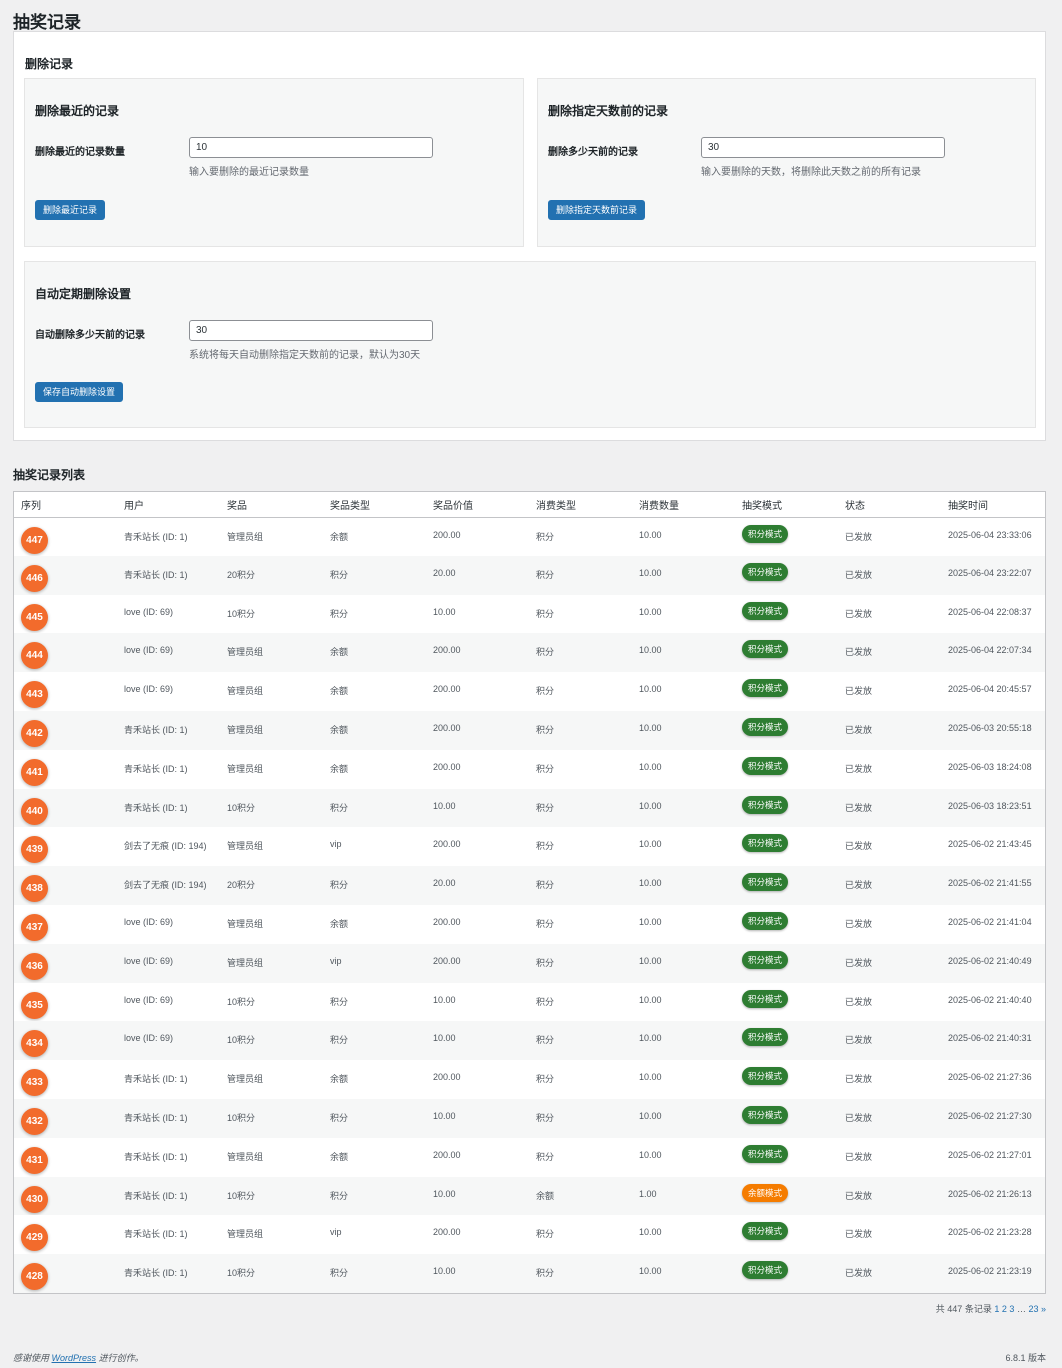 Image resolution: width=1062 pixels, height=1368 pixels. I want to click on cell-id: 442, so click(65, 730).